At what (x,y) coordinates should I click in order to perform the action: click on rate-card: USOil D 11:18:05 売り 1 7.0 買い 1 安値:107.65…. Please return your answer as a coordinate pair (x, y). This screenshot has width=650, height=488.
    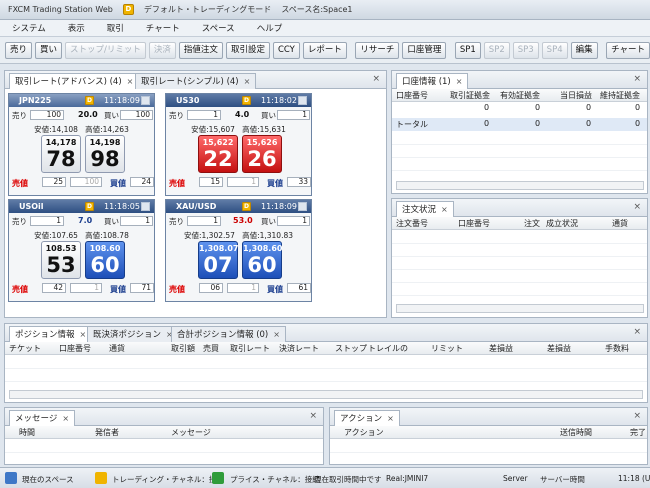
    Looking at the image, I should click on (81, 250).